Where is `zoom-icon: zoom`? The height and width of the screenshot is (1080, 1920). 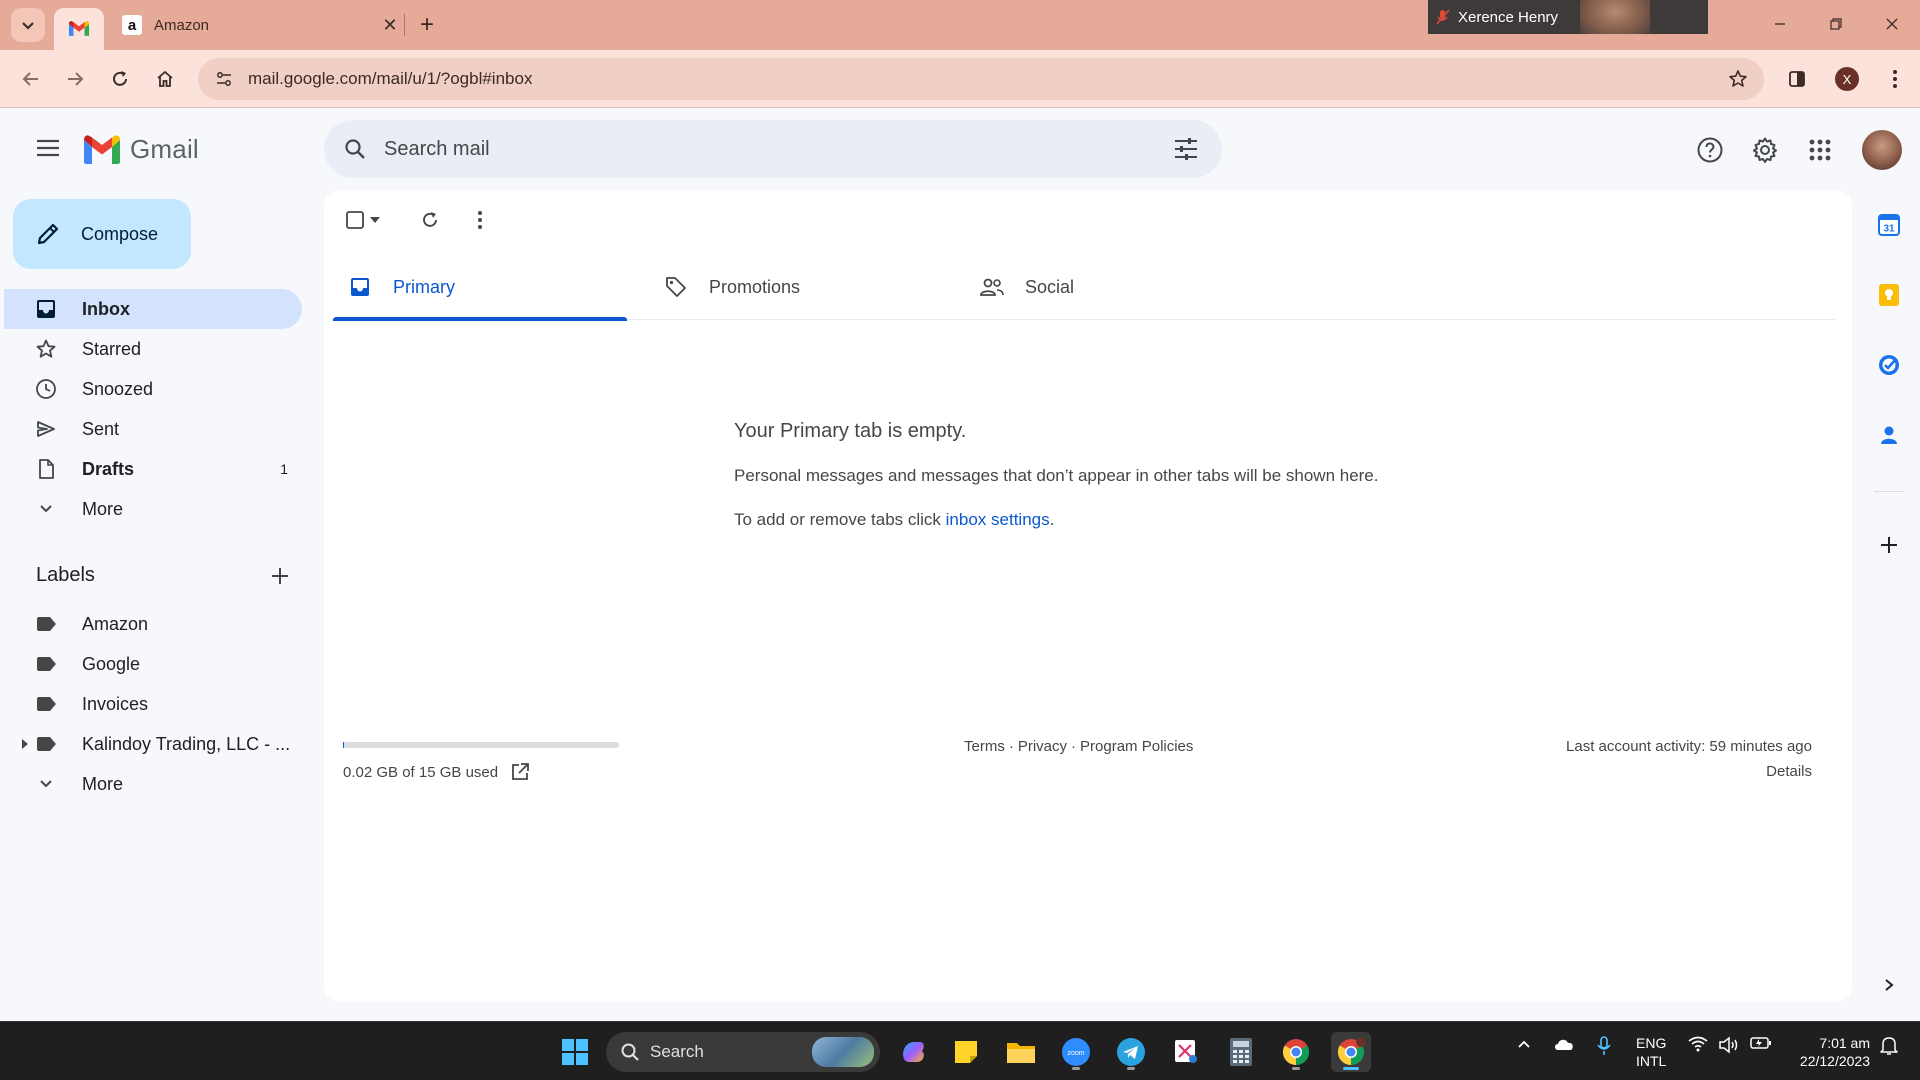 zoom-icon: zoom is located at coordinates (1076, 1052).